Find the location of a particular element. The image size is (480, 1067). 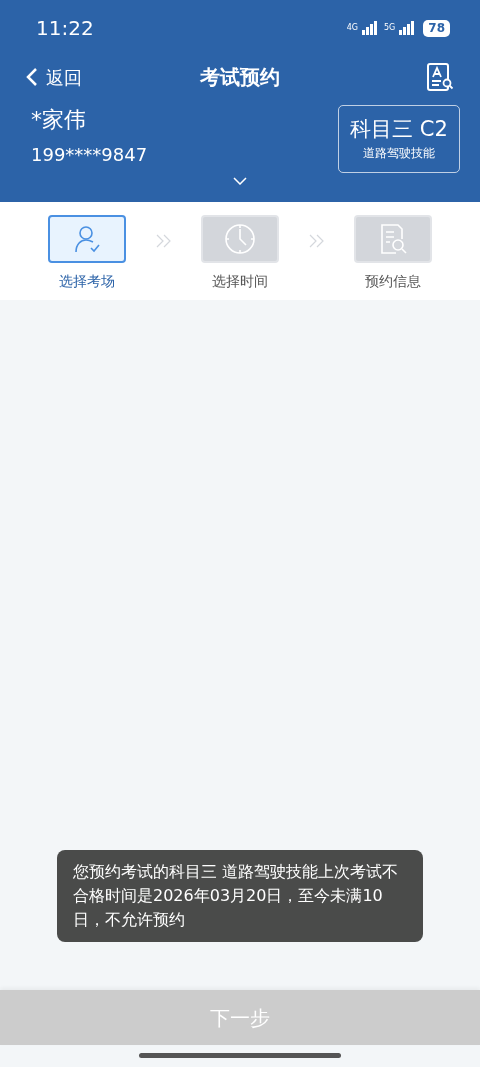

user-name: *家伟 is located at coordinates (59, 120).